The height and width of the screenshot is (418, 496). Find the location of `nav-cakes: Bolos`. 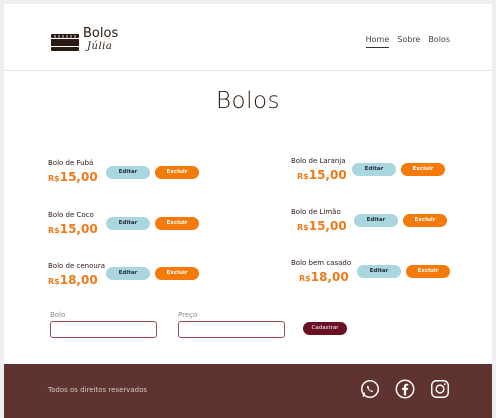

nav-cakes: Bolos is located at coordinates (439, 41).